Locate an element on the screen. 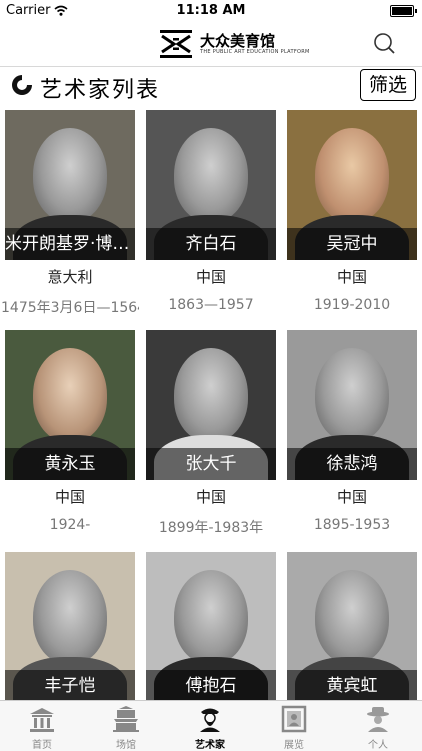  tab-bar: 首页 场馆 艺术家 展览 个人 is located at coordinates (211, 725).